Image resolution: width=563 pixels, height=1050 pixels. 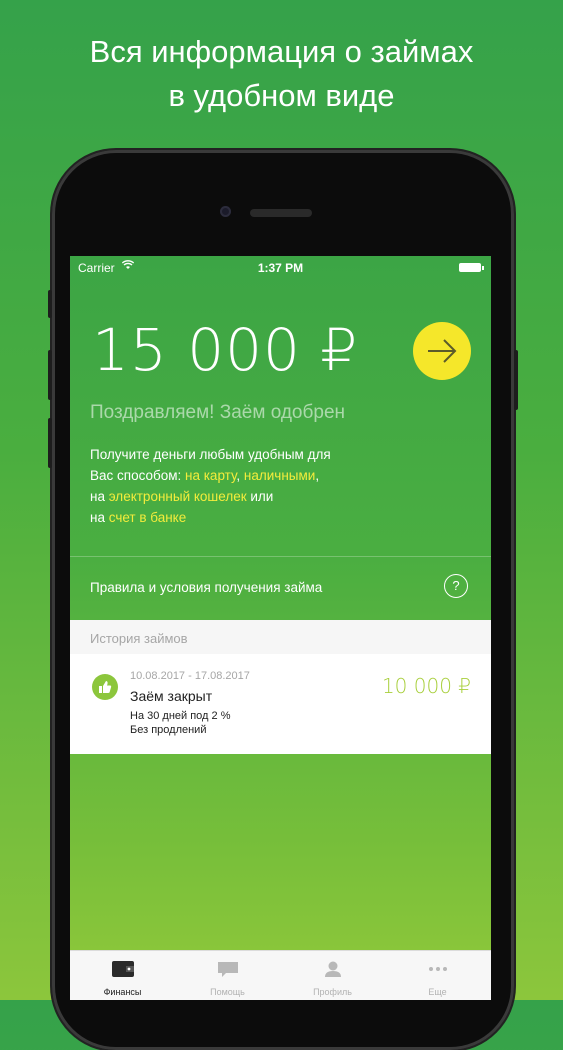 I want to click on description-line-2: Вас способом: на карту, наличными,, so click(x=280, y=475).